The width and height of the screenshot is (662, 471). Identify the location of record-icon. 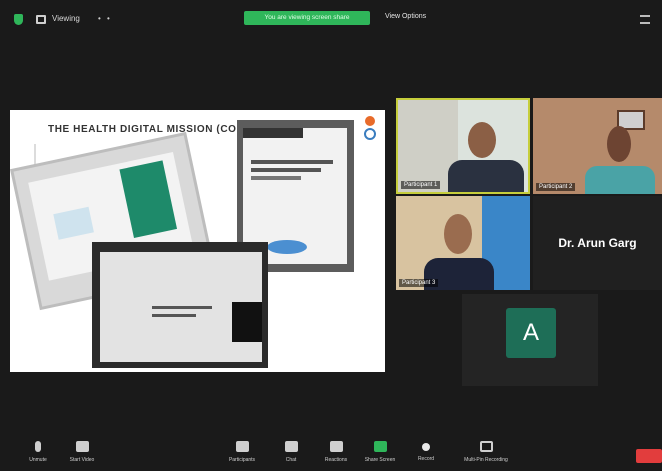
(426, 447).